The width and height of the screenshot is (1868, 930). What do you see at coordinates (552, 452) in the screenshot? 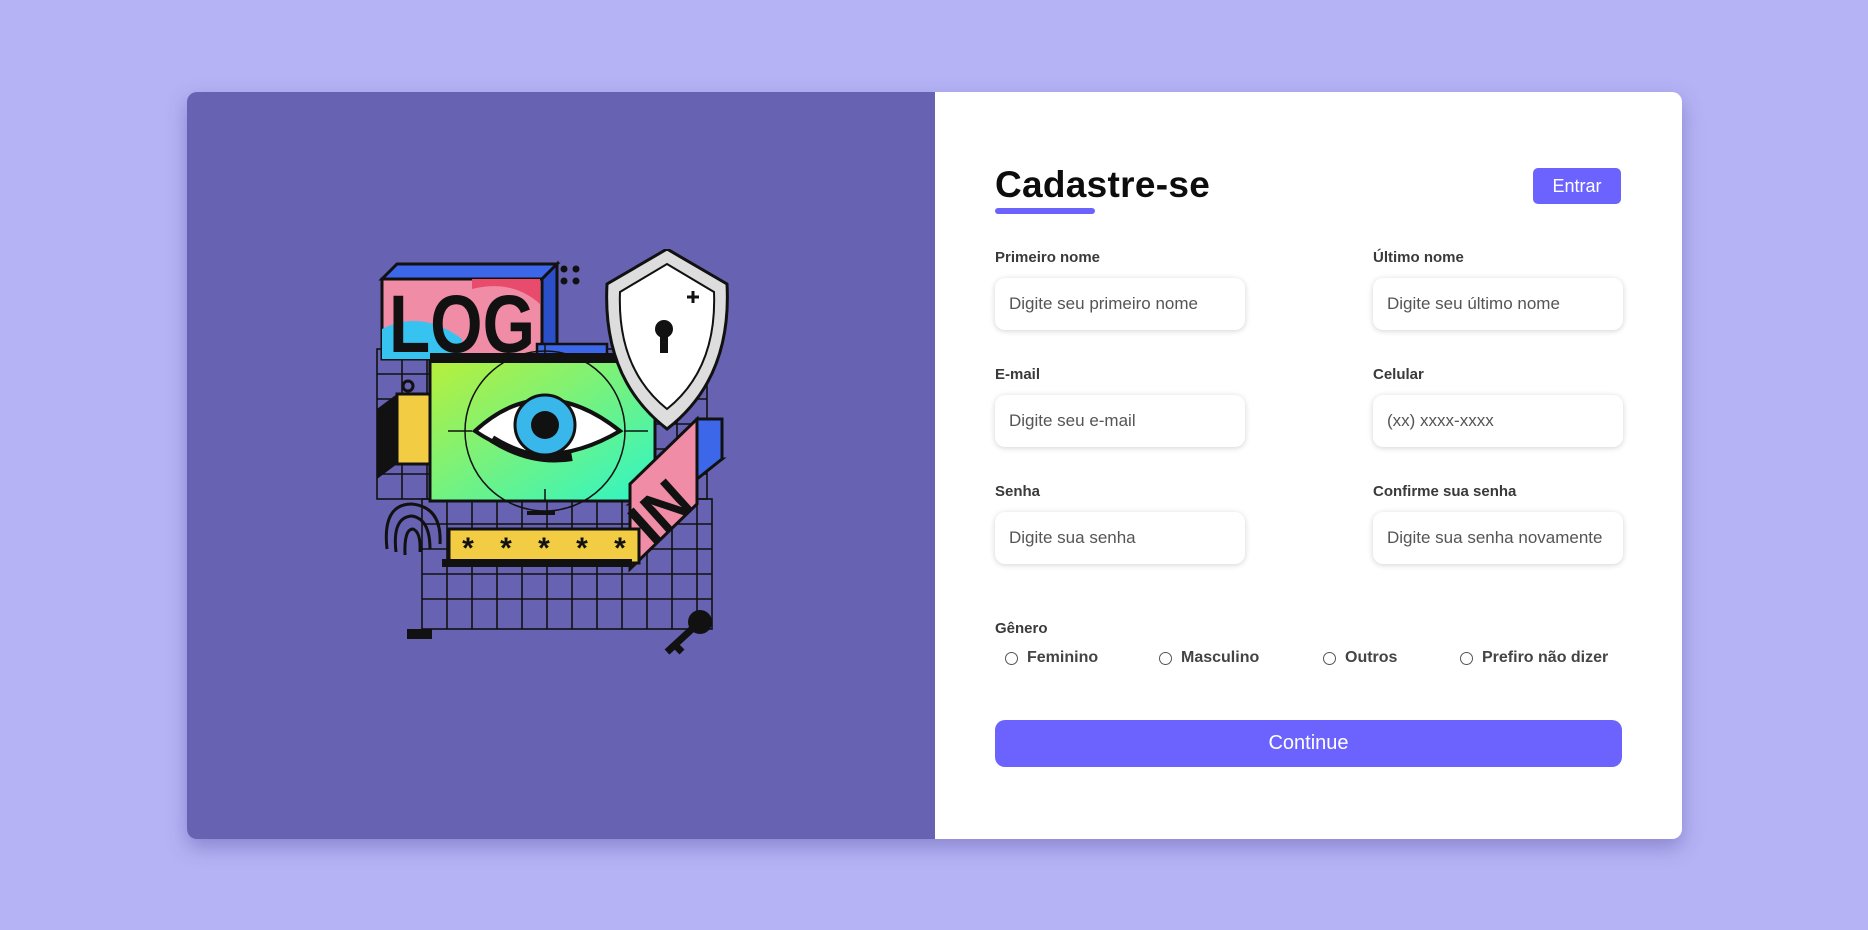
I see `login-illustration: LOG IN * * * * *` at bounding box center [552, 452].